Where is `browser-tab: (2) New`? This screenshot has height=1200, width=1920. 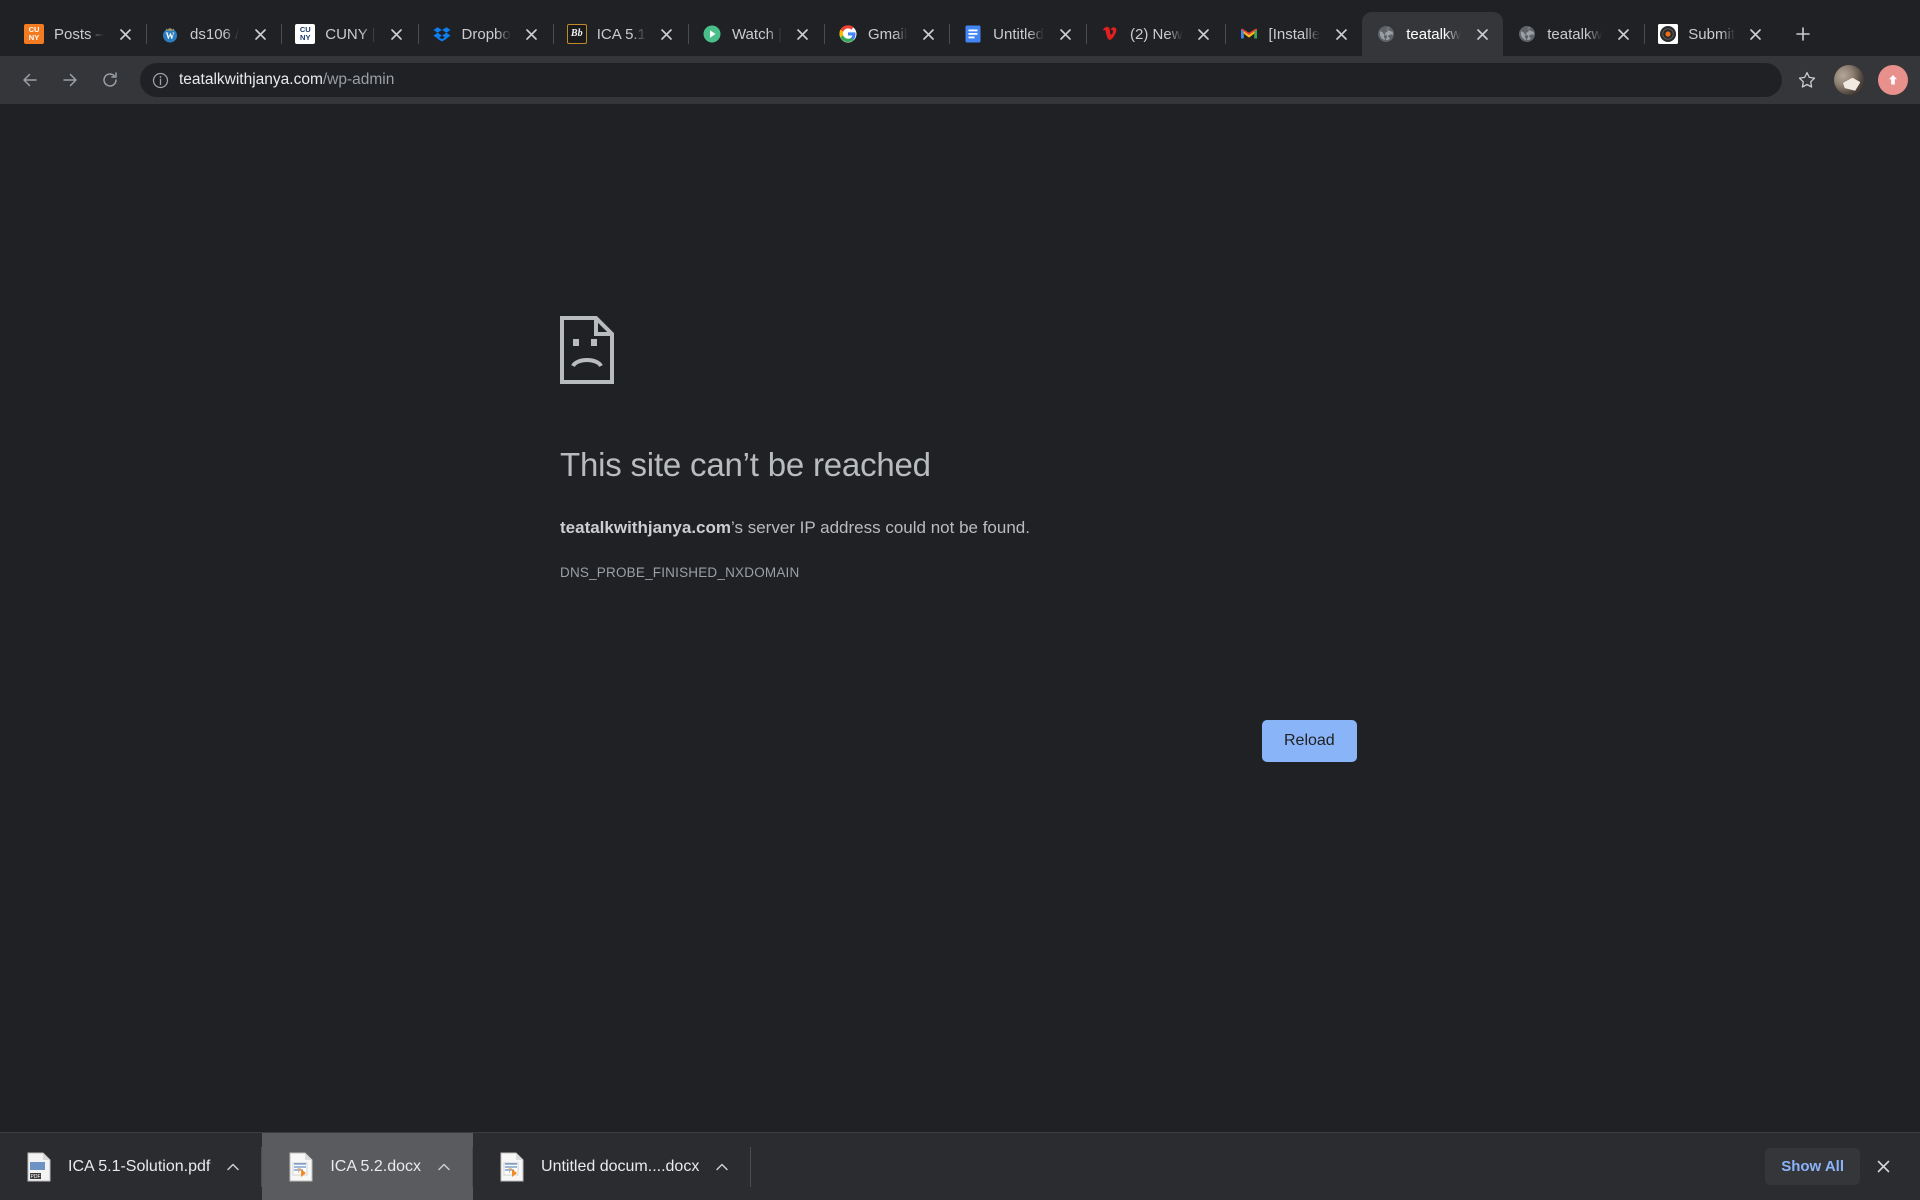
browser-tab: (2) New is located at coordinates (1155, 34).